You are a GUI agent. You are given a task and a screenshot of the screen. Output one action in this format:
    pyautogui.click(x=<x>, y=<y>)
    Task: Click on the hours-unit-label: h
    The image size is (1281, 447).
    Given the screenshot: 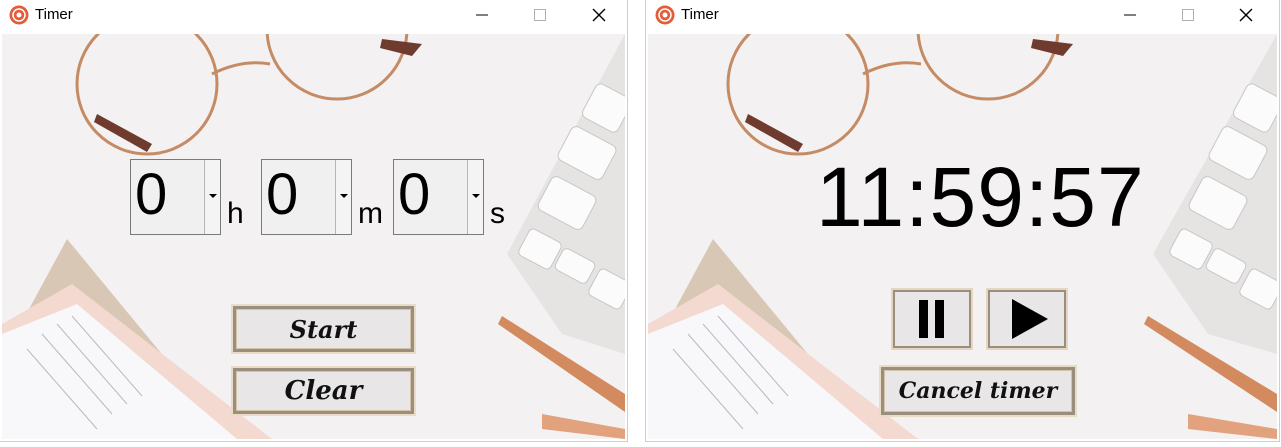 What is the action you would take?
    pyautogui.click(x=235, y=213)
    